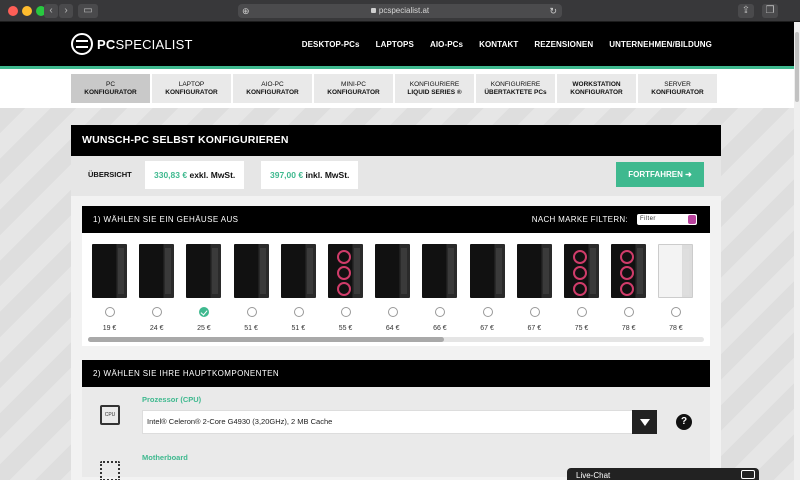 The image size is (800, 480). I want to click on nav-rezensionen: REZENSIONEN, so click(563, 44).